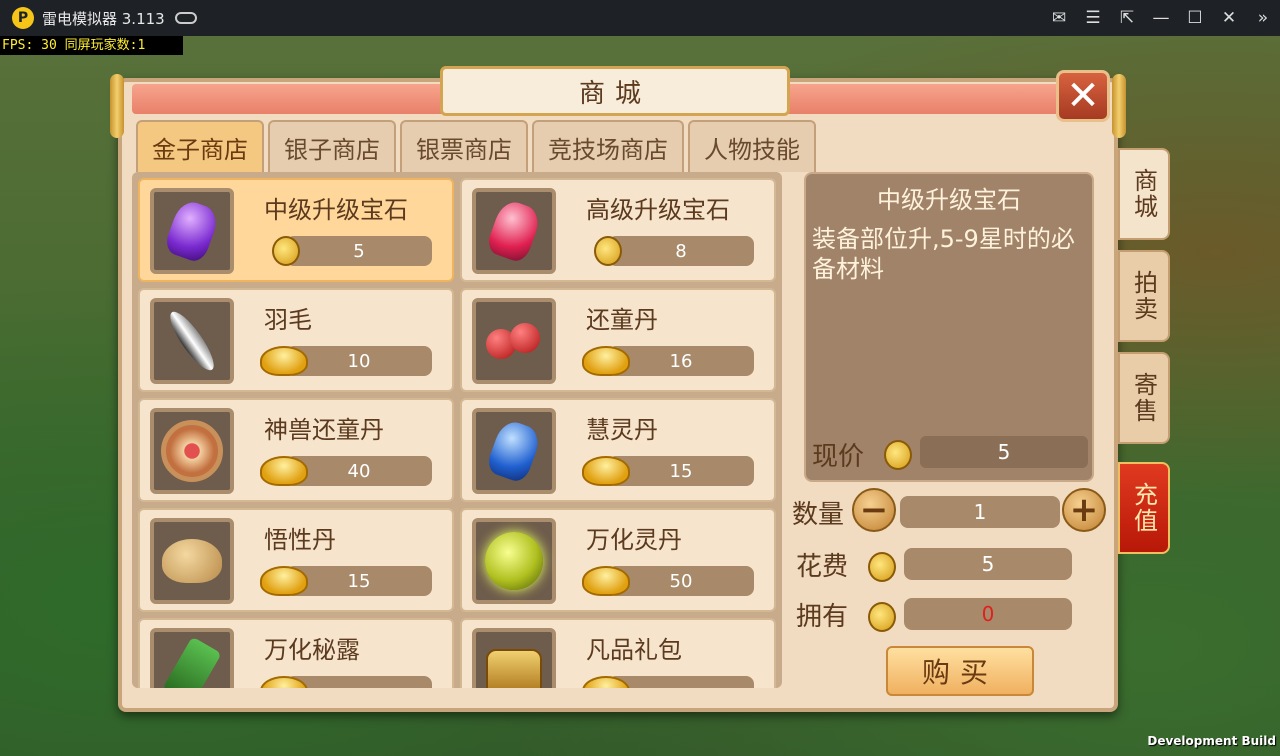  Describe the element at coordinates (615, 91) in the screenshot. I see `panel-title: 商城` at that location.